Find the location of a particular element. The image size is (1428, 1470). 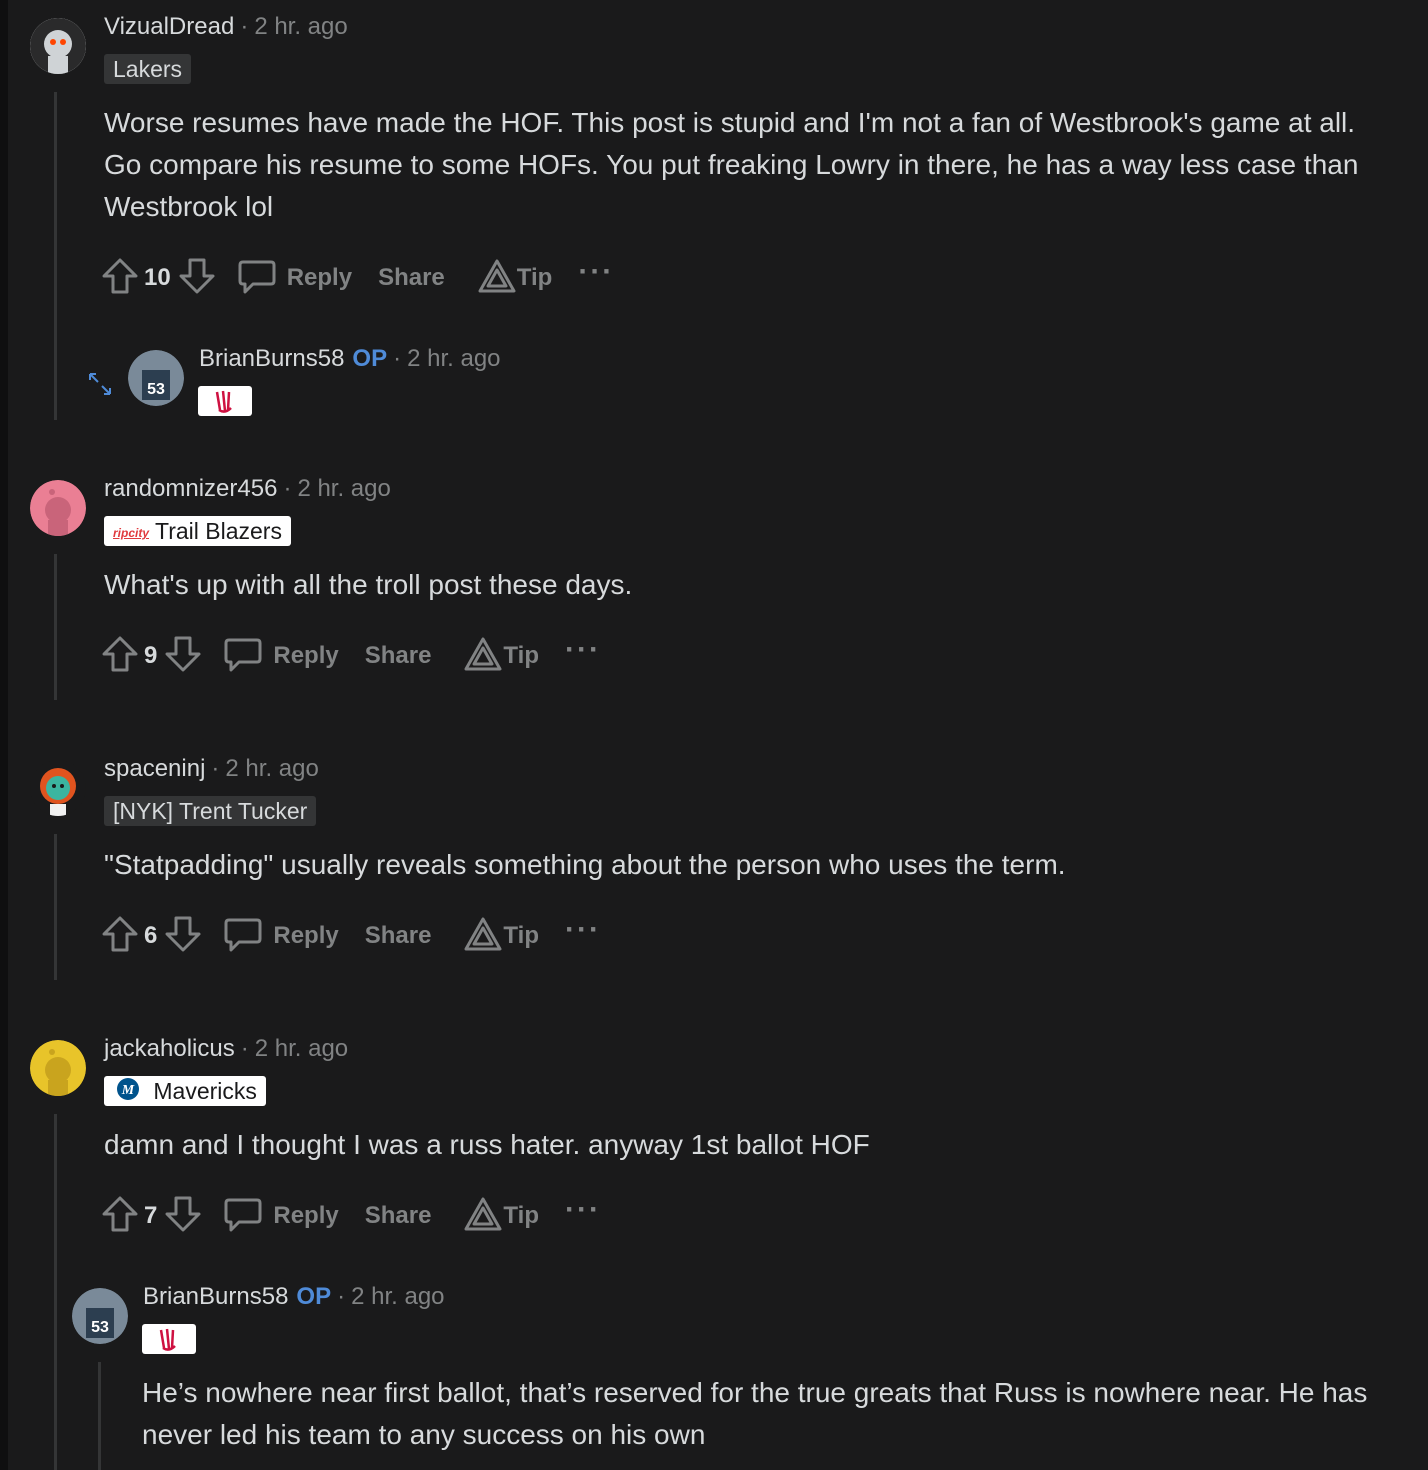

user-flair: [NYK] Trent Tucker is located at coordinates (210, 811).